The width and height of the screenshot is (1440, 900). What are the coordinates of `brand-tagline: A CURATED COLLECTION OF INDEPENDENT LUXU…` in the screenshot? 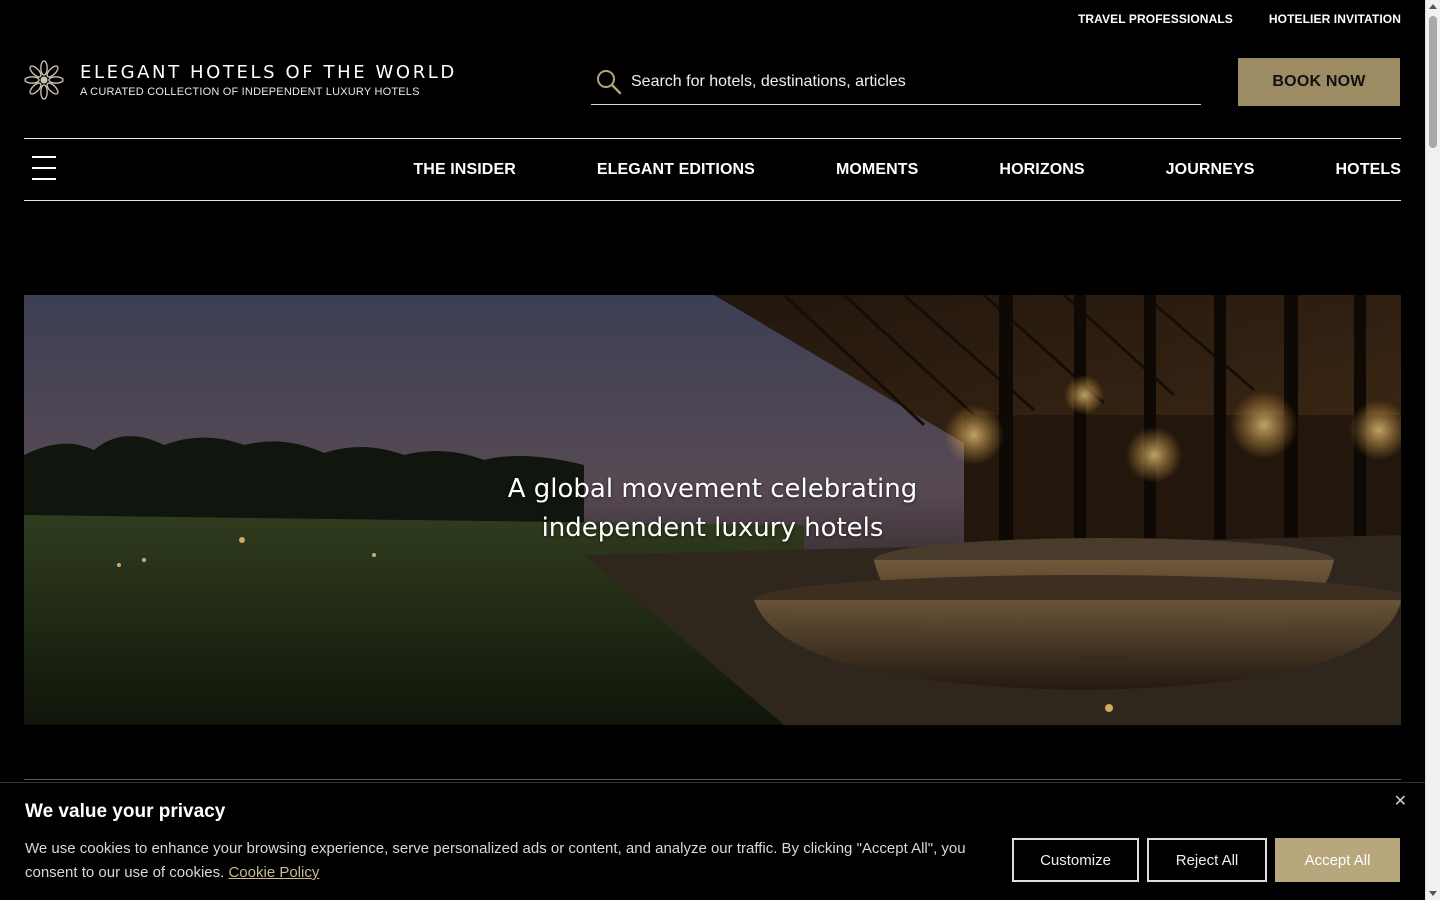 It's located at (250, 92).